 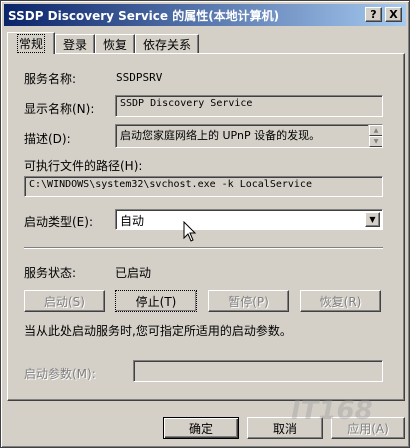 I want to click on service-name-label: 服务名称:, so click(x=50, y=79).